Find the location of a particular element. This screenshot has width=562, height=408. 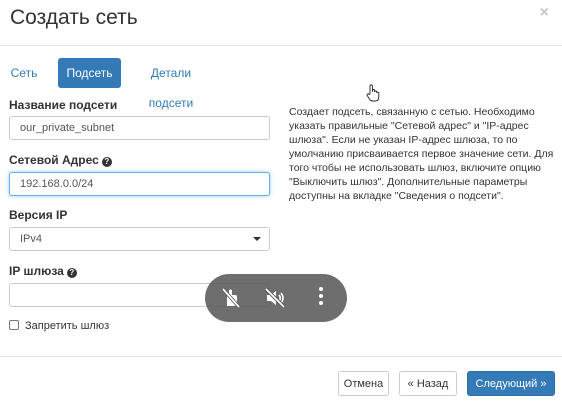

tab-network: Сеть is located at coordinates (24, 73).